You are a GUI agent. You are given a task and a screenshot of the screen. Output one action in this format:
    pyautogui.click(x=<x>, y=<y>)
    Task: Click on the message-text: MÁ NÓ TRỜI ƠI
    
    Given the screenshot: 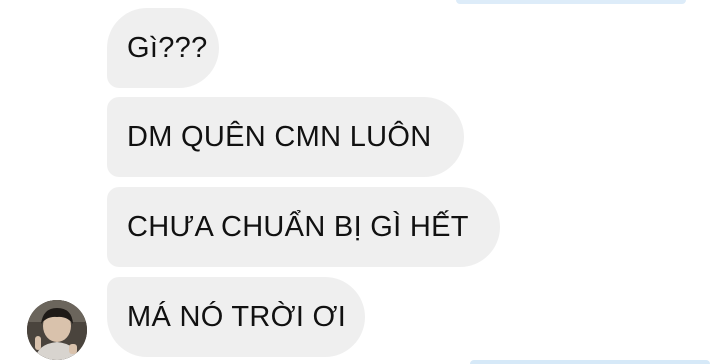 What is the action you would take?
    pyautogui.click(x=237, y=316)
    